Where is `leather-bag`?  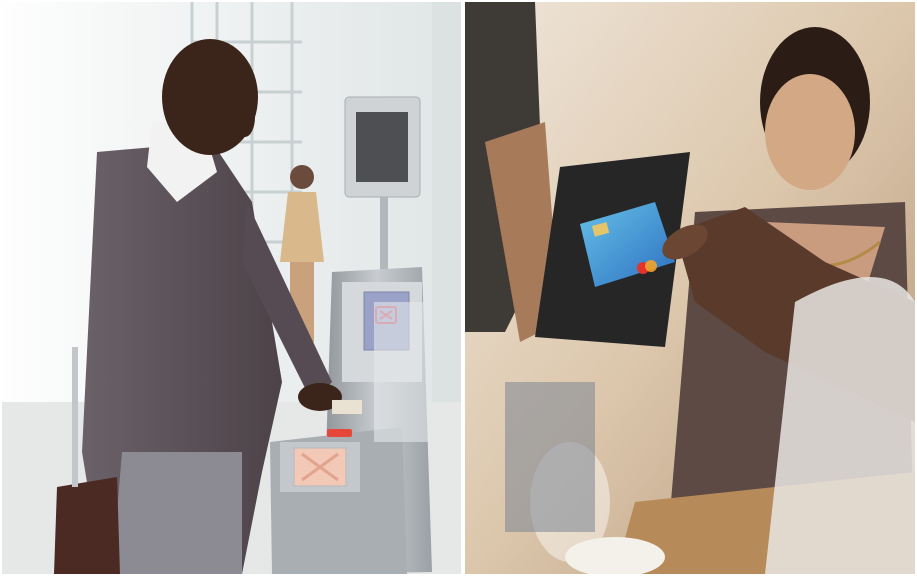
leather-bag is located at coordinates (87, 525).